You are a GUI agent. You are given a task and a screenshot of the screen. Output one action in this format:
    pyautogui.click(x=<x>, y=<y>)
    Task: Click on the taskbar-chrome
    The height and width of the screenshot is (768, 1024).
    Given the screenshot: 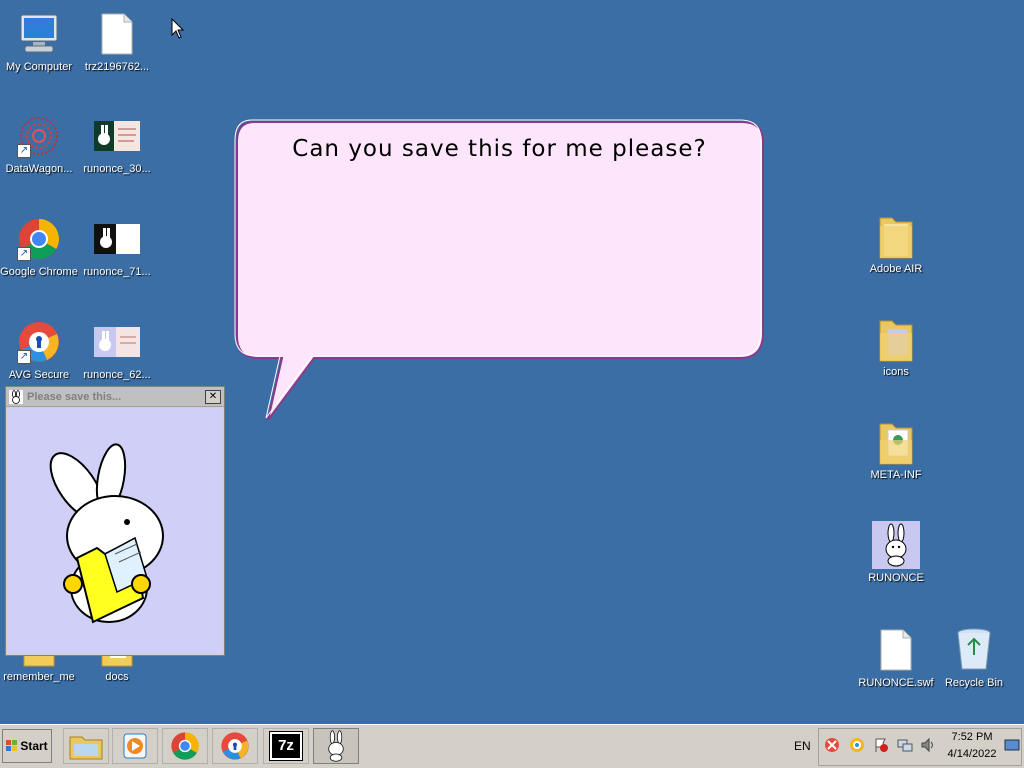 What is the action you would take?
    pyautogui.click(x=185, y=746)
    